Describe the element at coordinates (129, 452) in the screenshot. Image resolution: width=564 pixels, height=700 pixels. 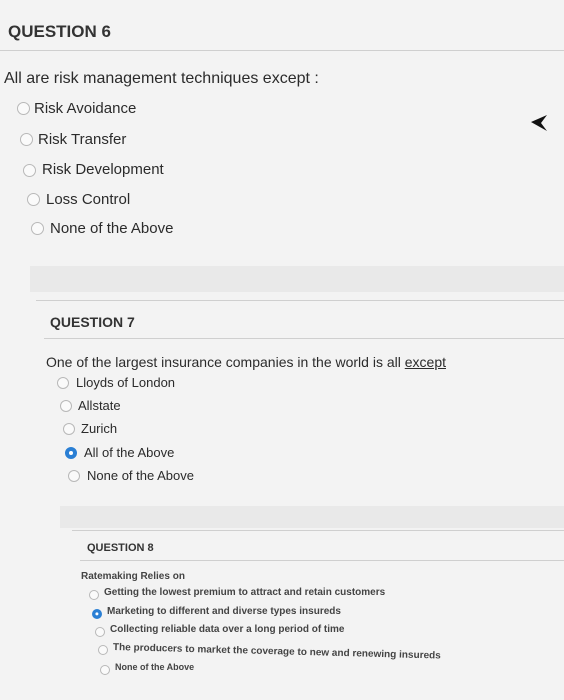
I see `q7-option-4-label: All of the Above` at that location.